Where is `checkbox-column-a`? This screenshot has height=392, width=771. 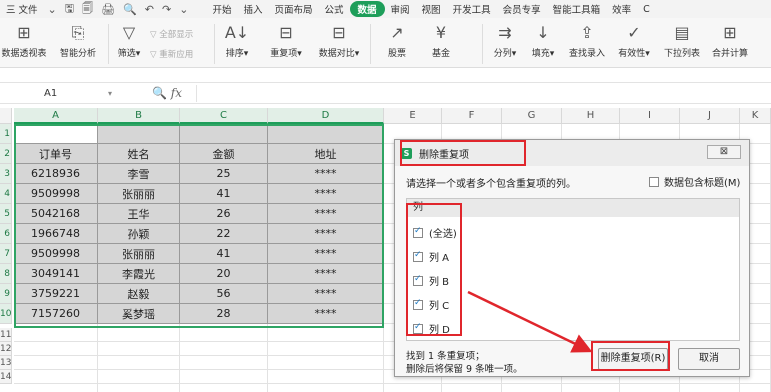 checkbox-column-a is located at coordinates (418, 256).